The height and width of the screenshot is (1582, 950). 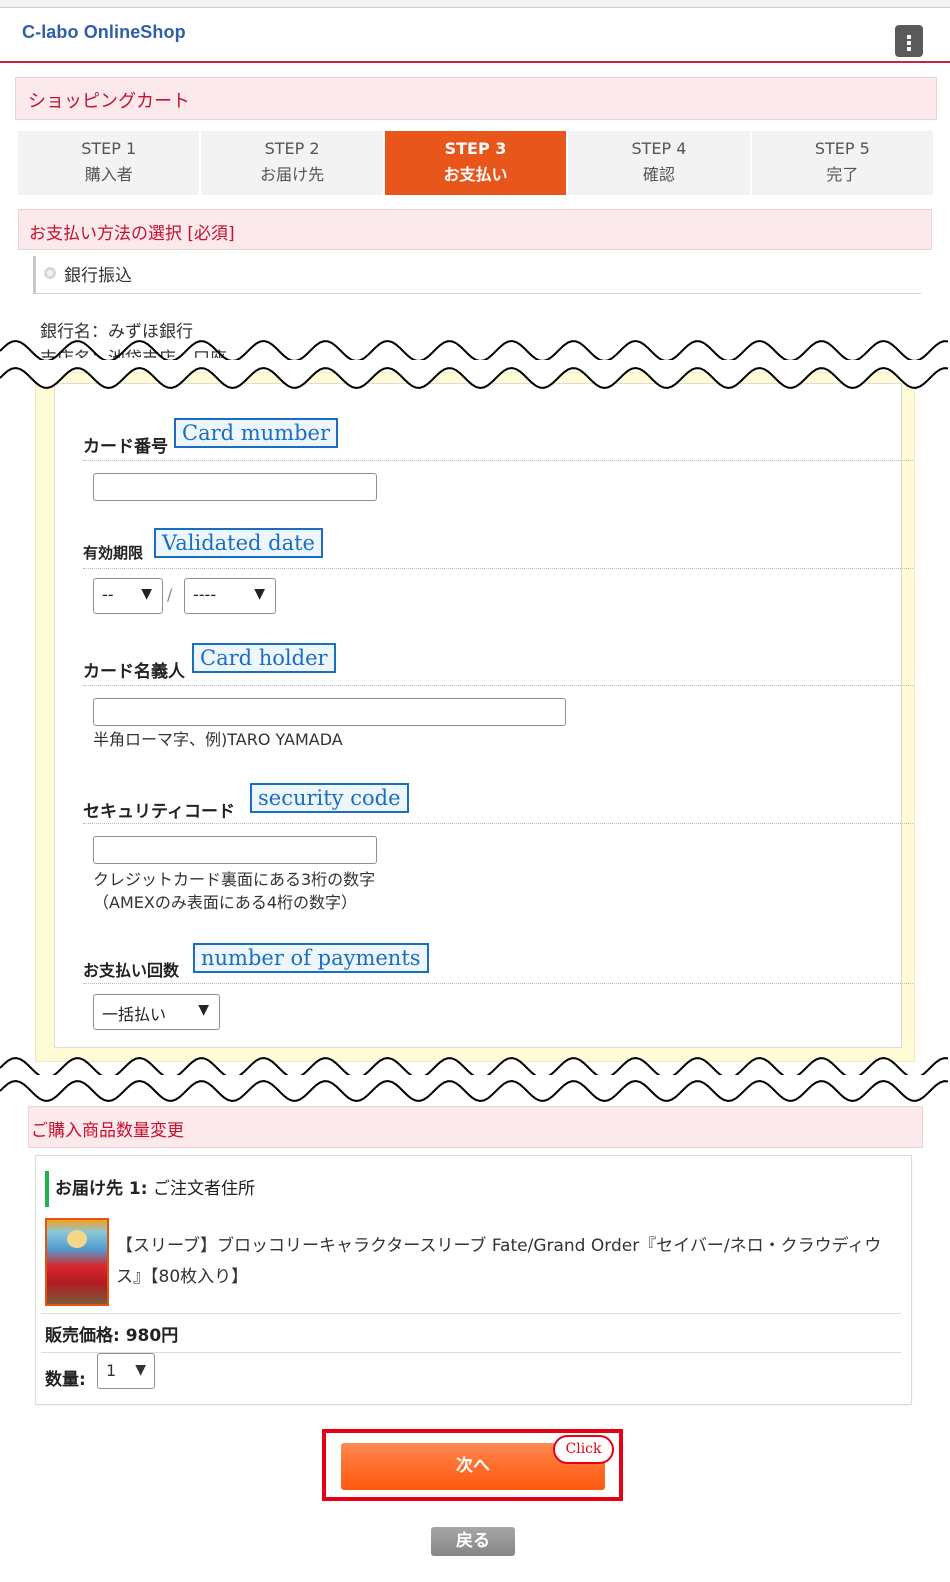 What do you see at coordinates (156, 1012) in the screenshot?
I see `installments-select: 一括払い ▼` at bounding box center [156, 1012].